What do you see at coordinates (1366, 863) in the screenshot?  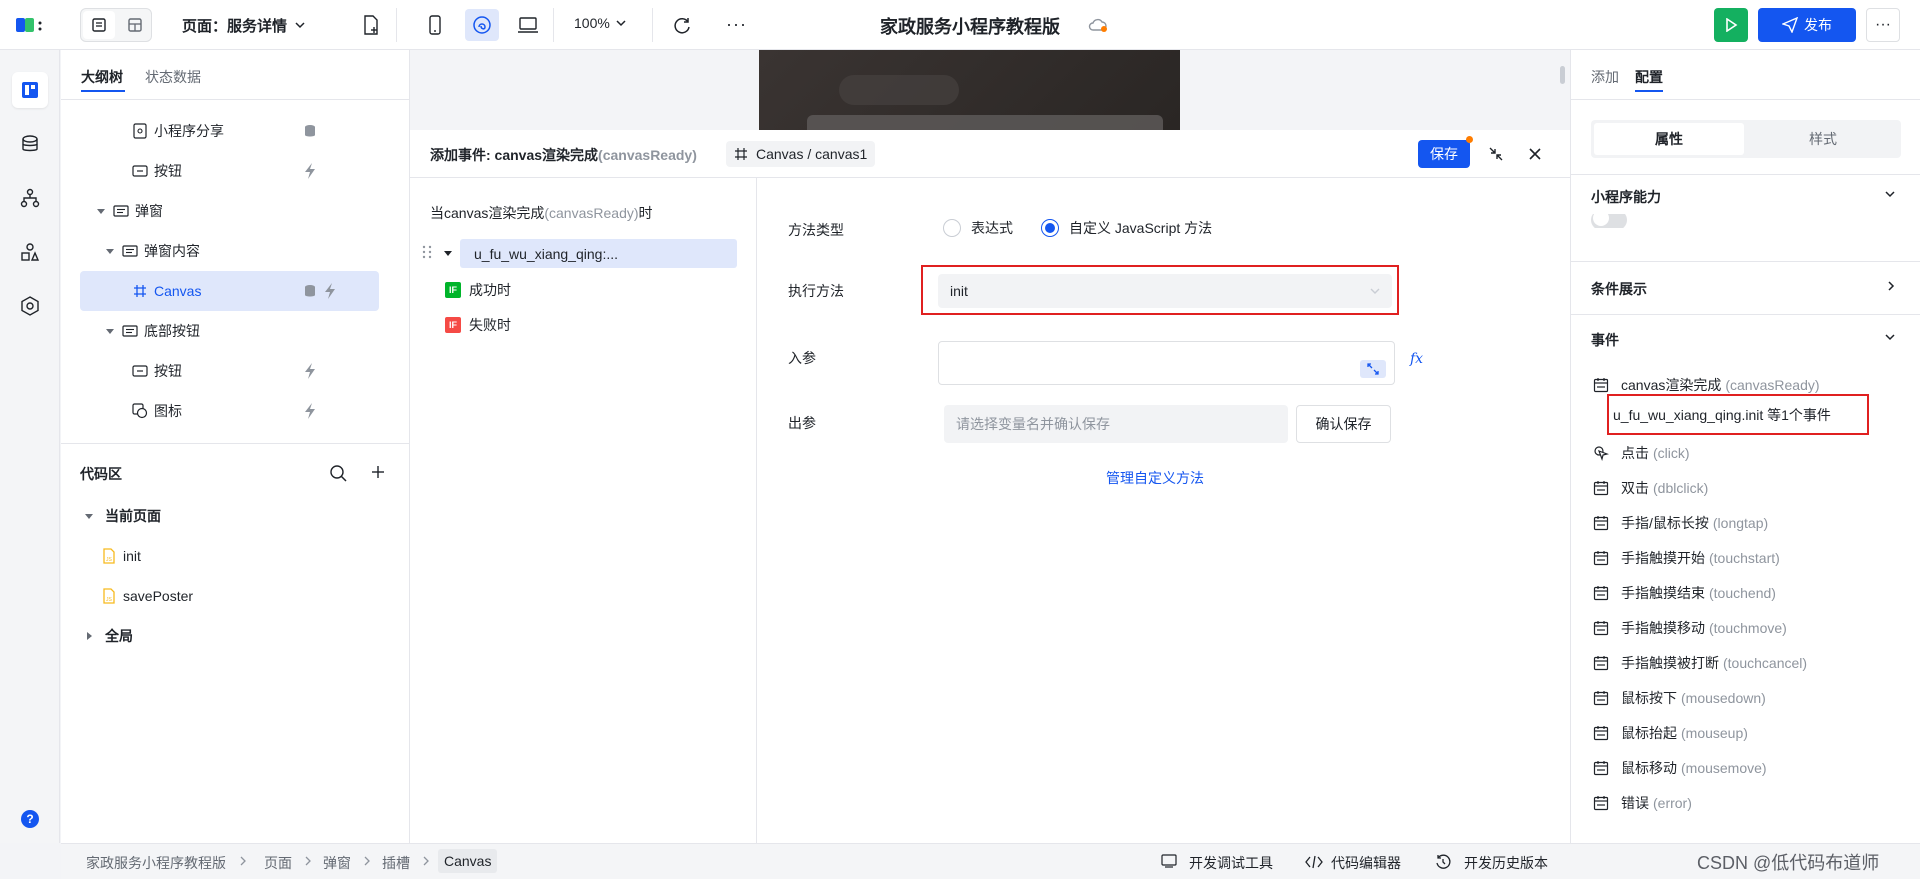 I see `code-editor-button: 代码编辑器` at bounding box center [1366, 863].